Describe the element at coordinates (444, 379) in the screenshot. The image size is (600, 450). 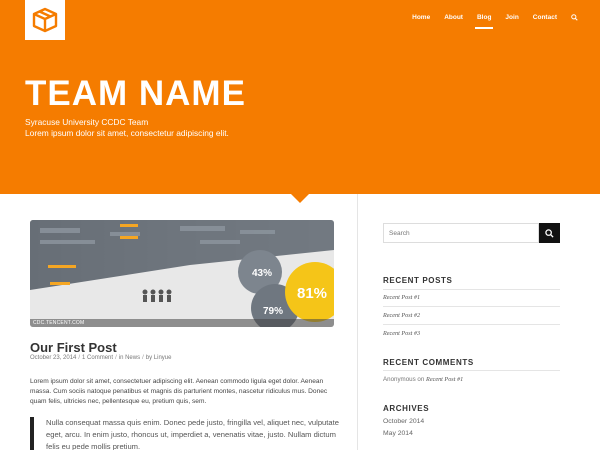
I see `comment-post-link: Recent Post #1` at that location.